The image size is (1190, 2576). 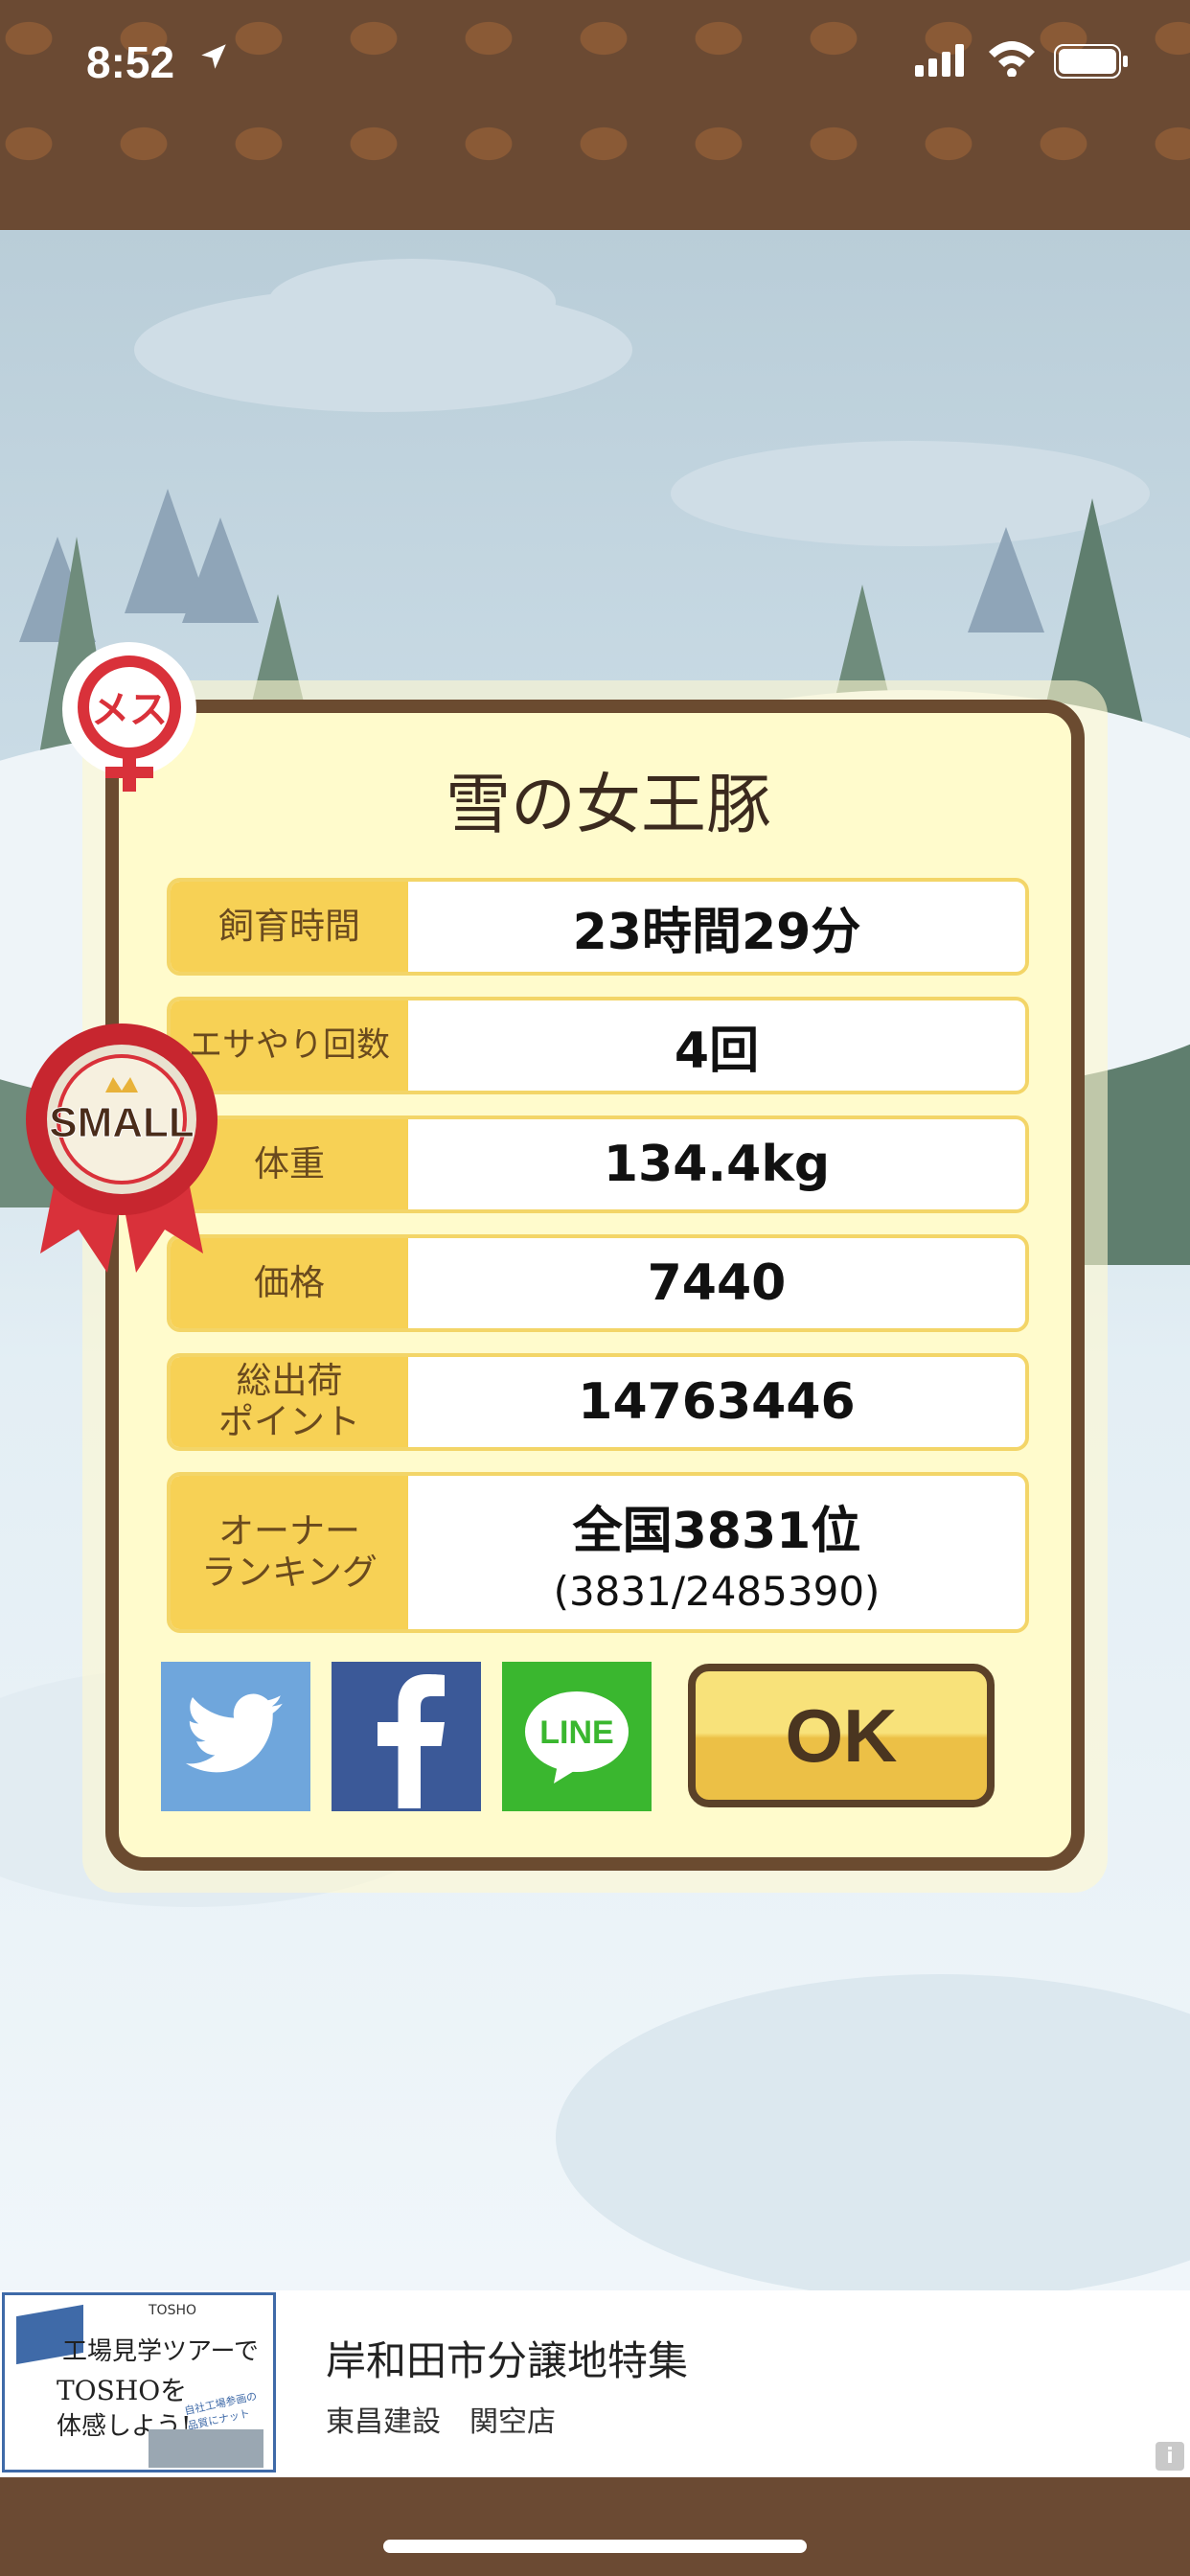 I want to click on row-weight: 体重 134.4kg, so click(x=598, y=1164).